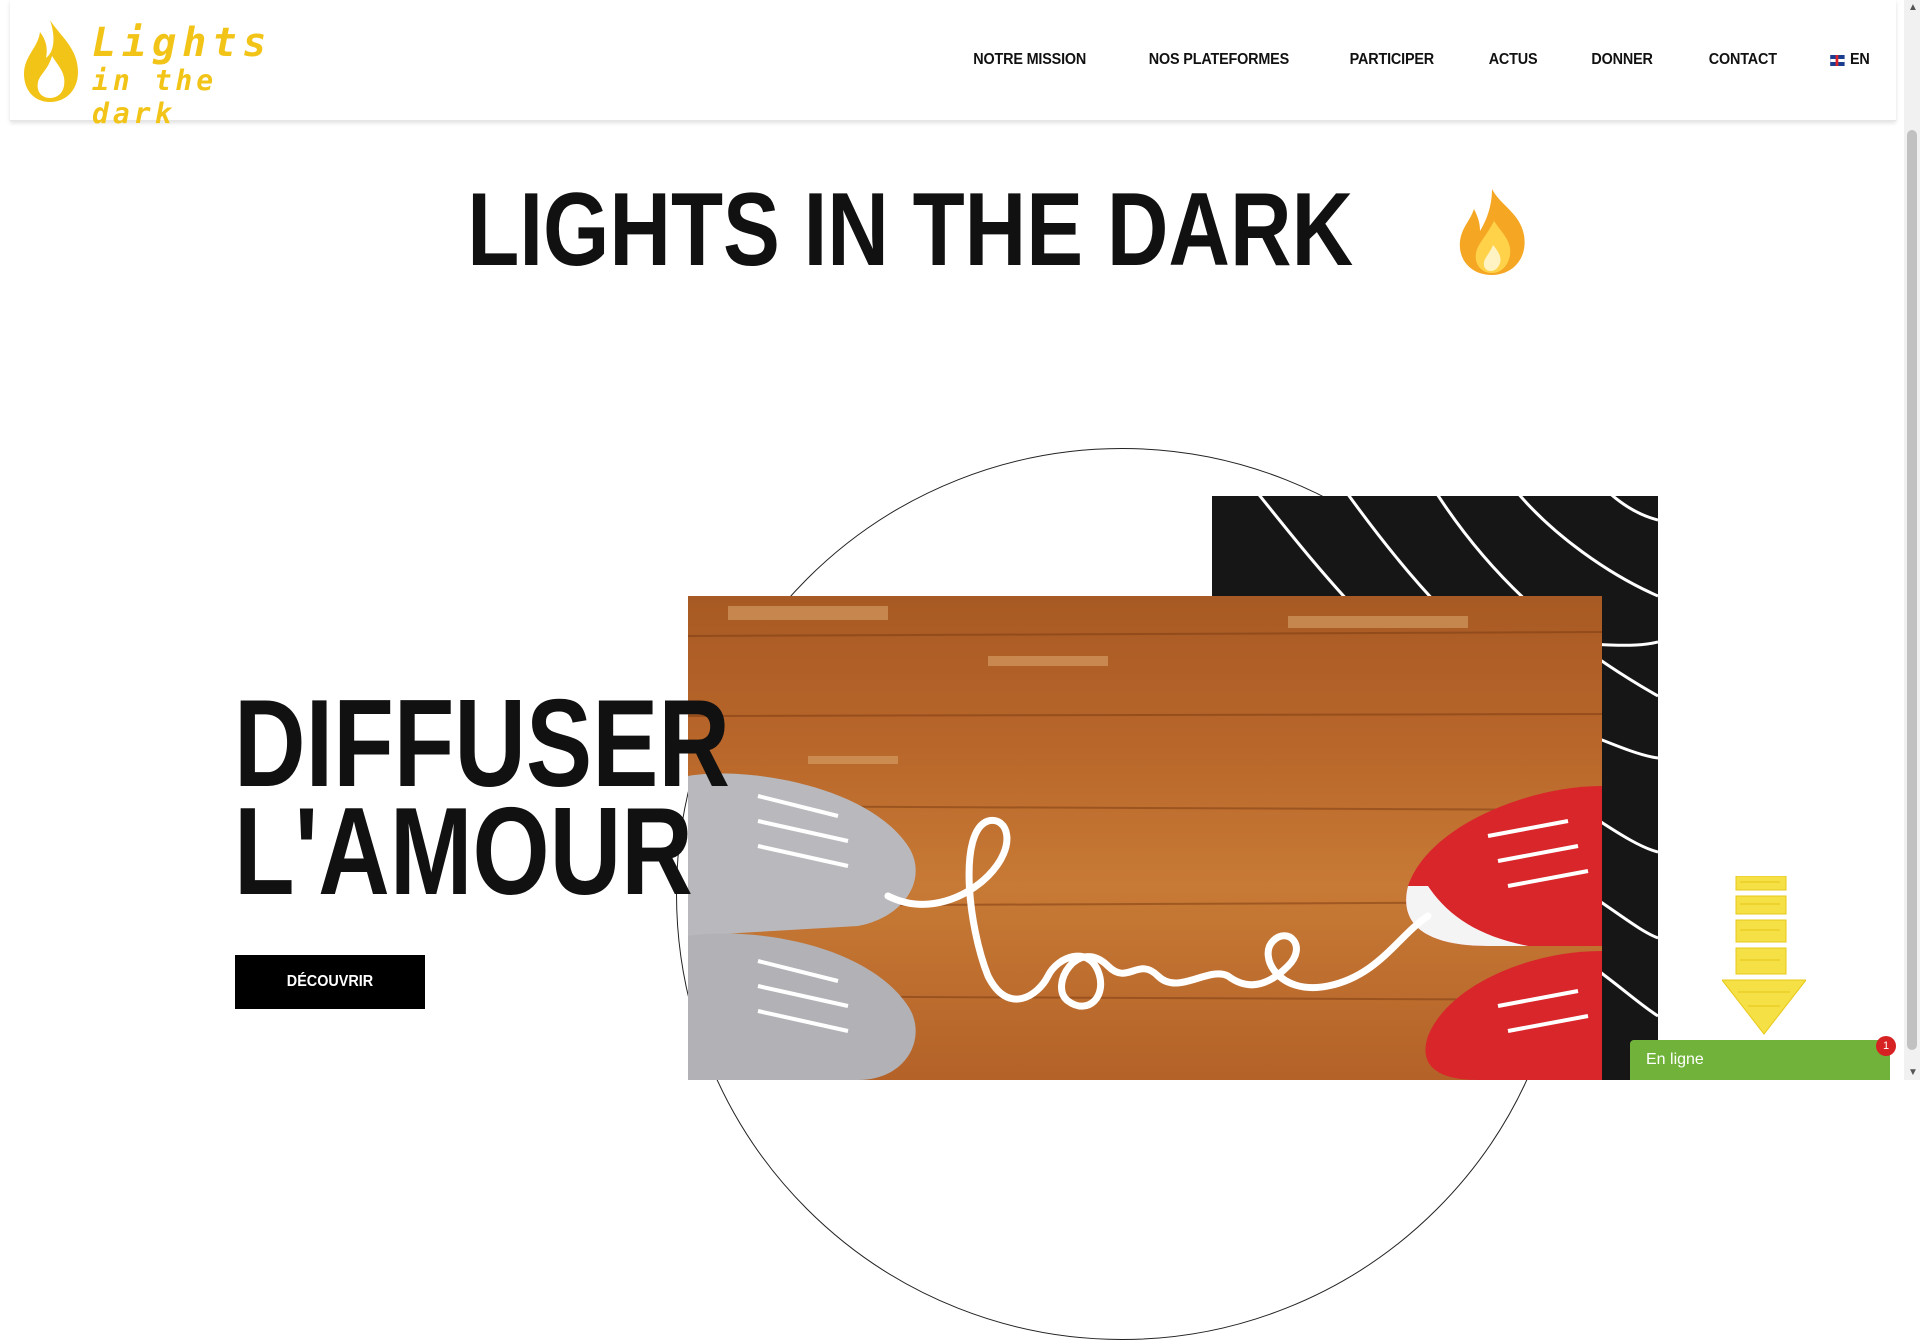 This screenshot has height=1340, width=1920. What do you see at coordinates (1912, 590) in the screenshot?
I see `scrollbar-thumb` at bounding box center [1912, 590].